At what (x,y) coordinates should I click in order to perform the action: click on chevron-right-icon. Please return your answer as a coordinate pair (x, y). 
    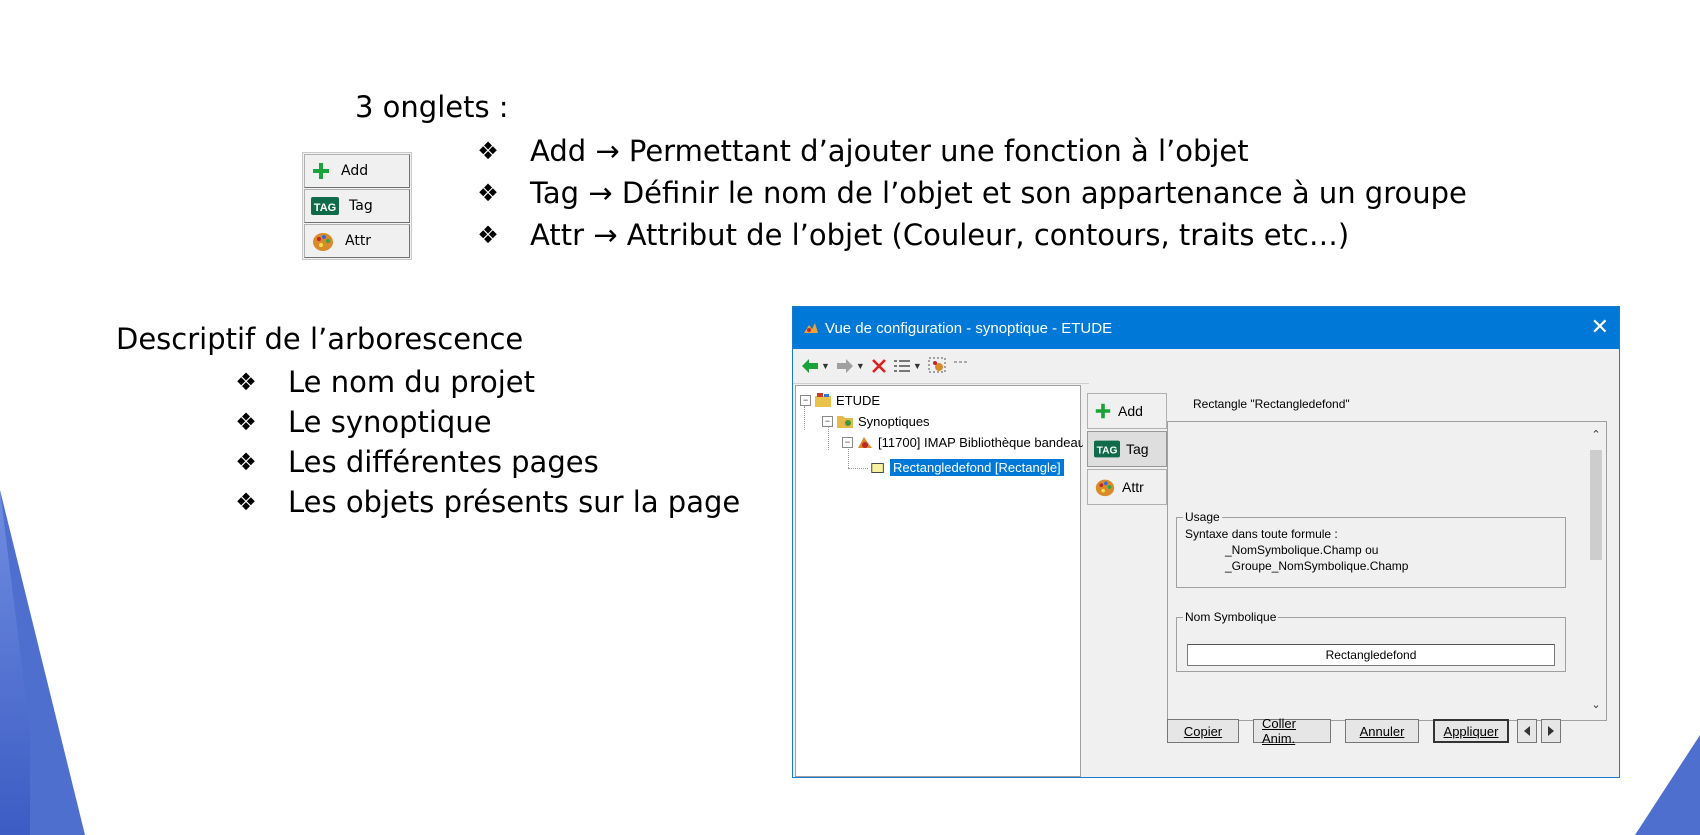
    Looking at the image, I should click on (1551, 731).